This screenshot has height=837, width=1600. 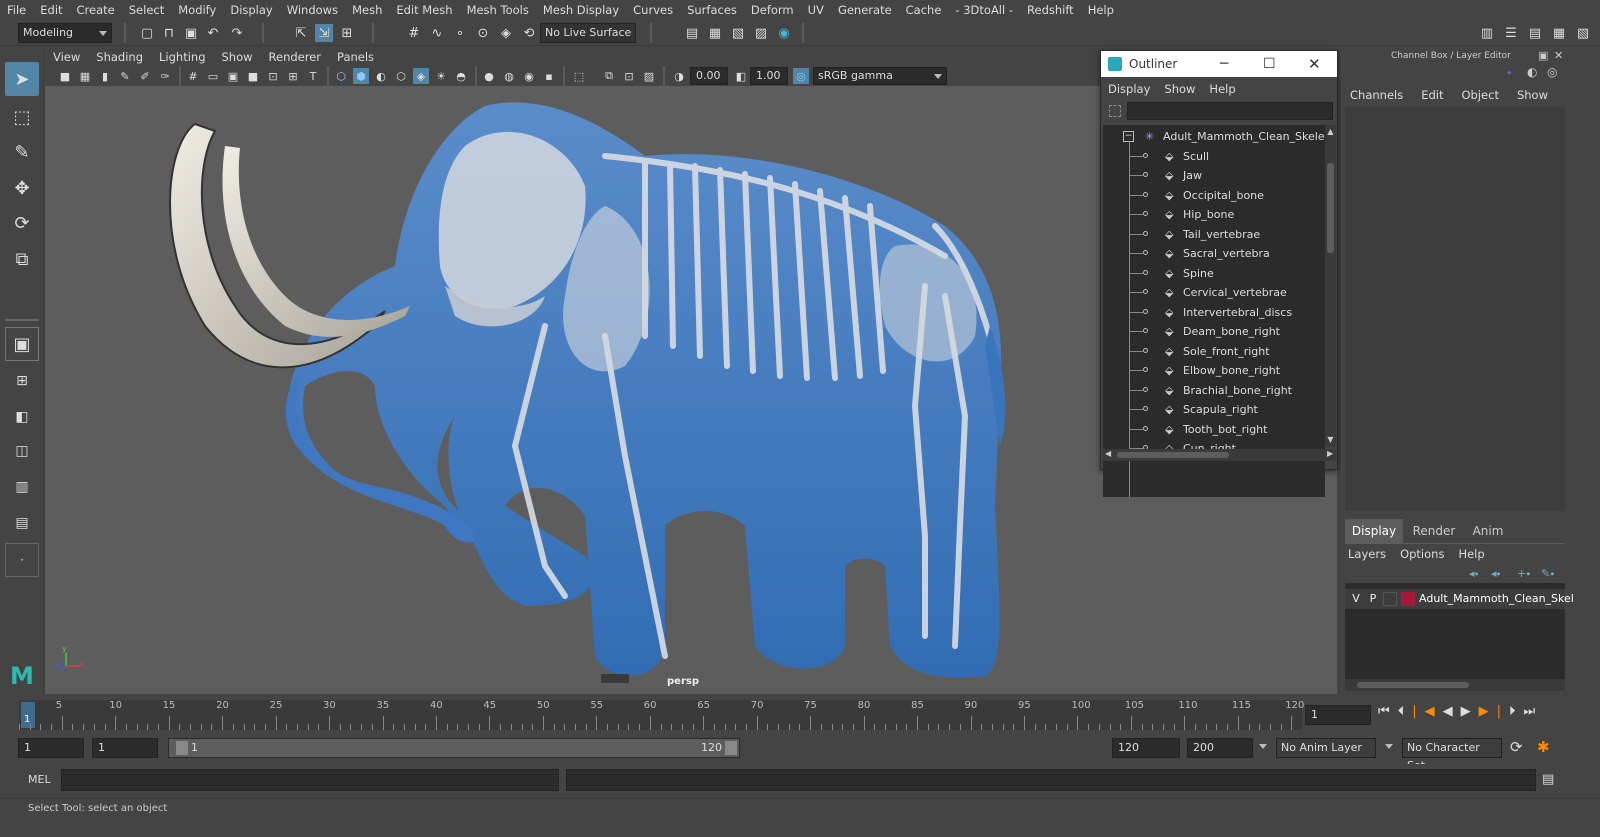 What do you see at coordinates (22, 259) in the screenshot?
I see `scale-tool-icon: ⧉` at bounding box center [22, 259].